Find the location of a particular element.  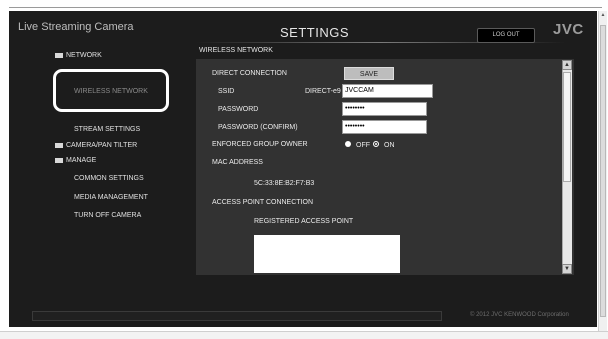

password-confirm-label: PASSWORD (CONFIRM) is located at coordinates (258, 127).